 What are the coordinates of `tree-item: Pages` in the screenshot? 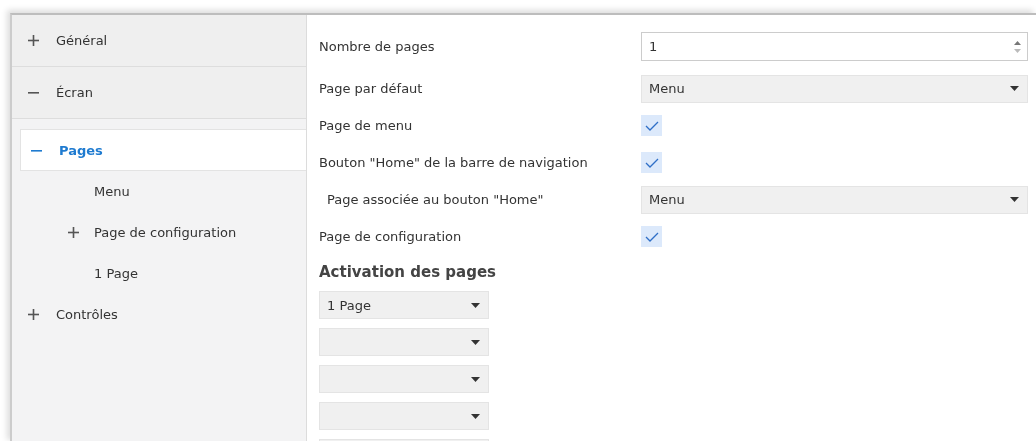 It's located at (163, 150).